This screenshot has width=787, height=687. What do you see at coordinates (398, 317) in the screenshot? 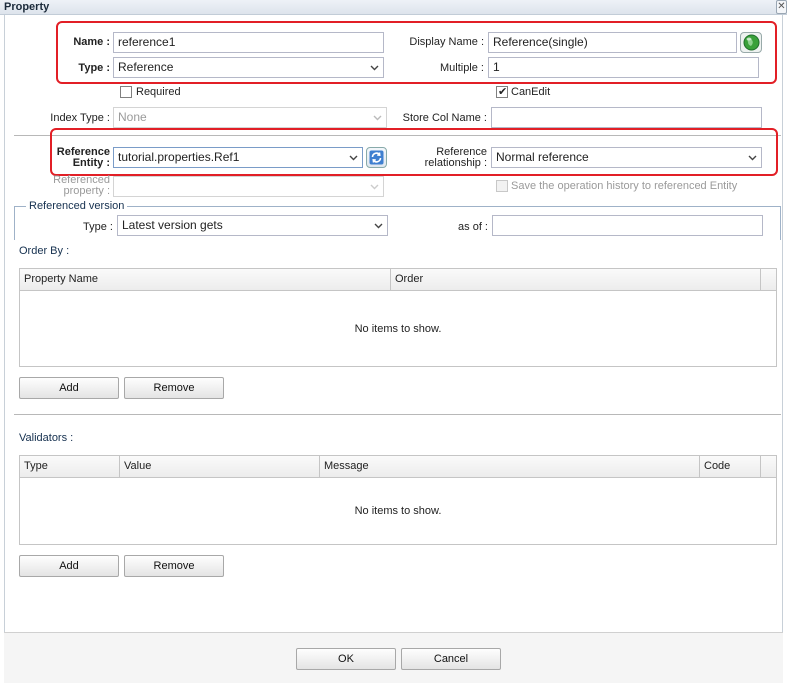
I see `order-by-grid: Property Name Order No items to show.` at bounding box center [398, 317].